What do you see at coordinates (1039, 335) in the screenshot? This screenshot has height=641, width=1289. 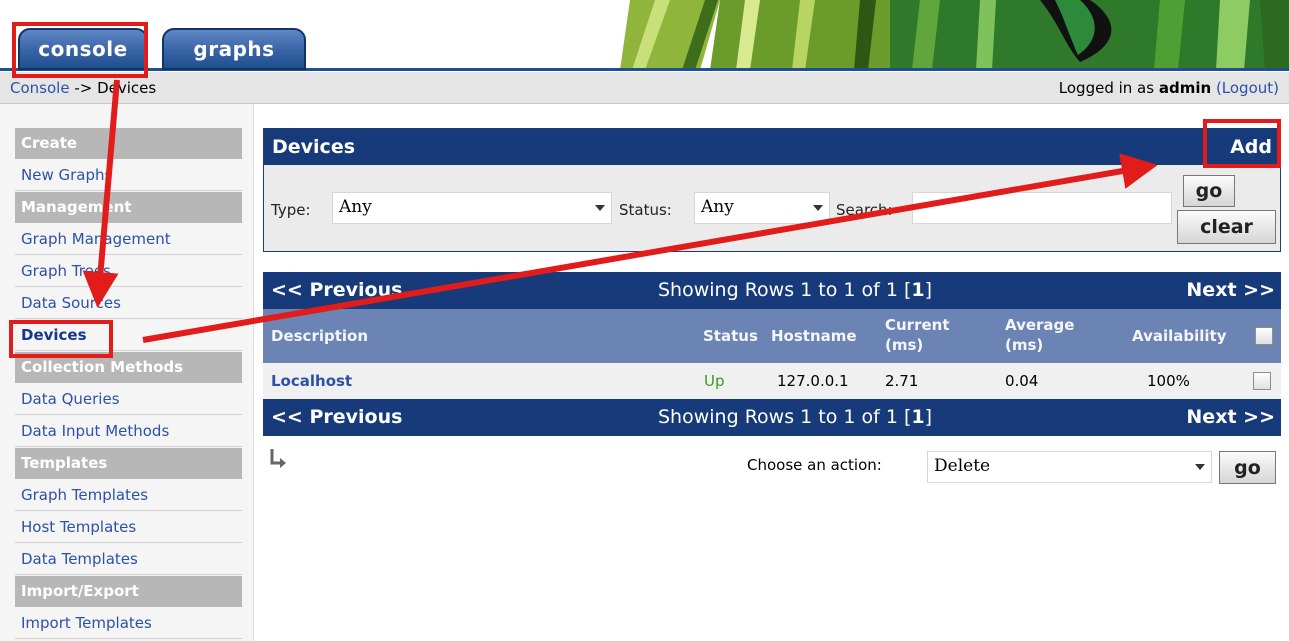 I see `column-header-average: Average (ms)` at bounding box center [1039, 335].